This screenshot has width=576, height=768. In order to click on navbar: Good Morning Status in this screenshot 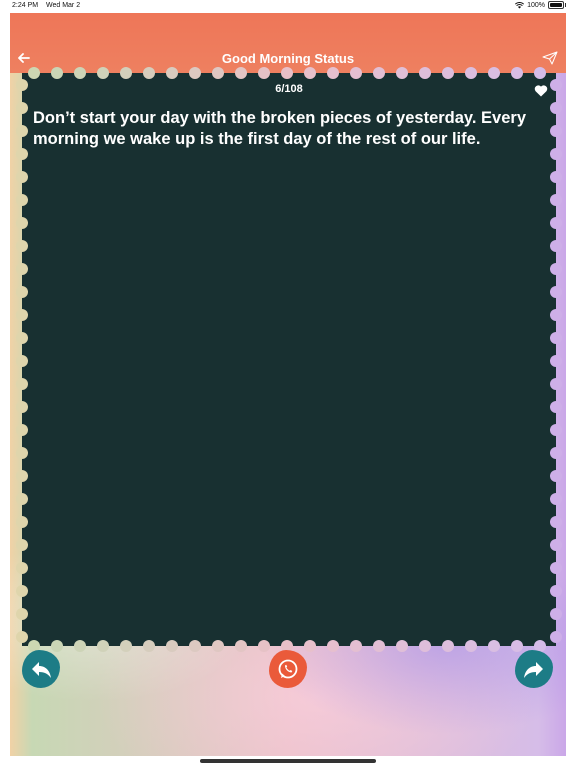, I will do `click(288, 43)`.